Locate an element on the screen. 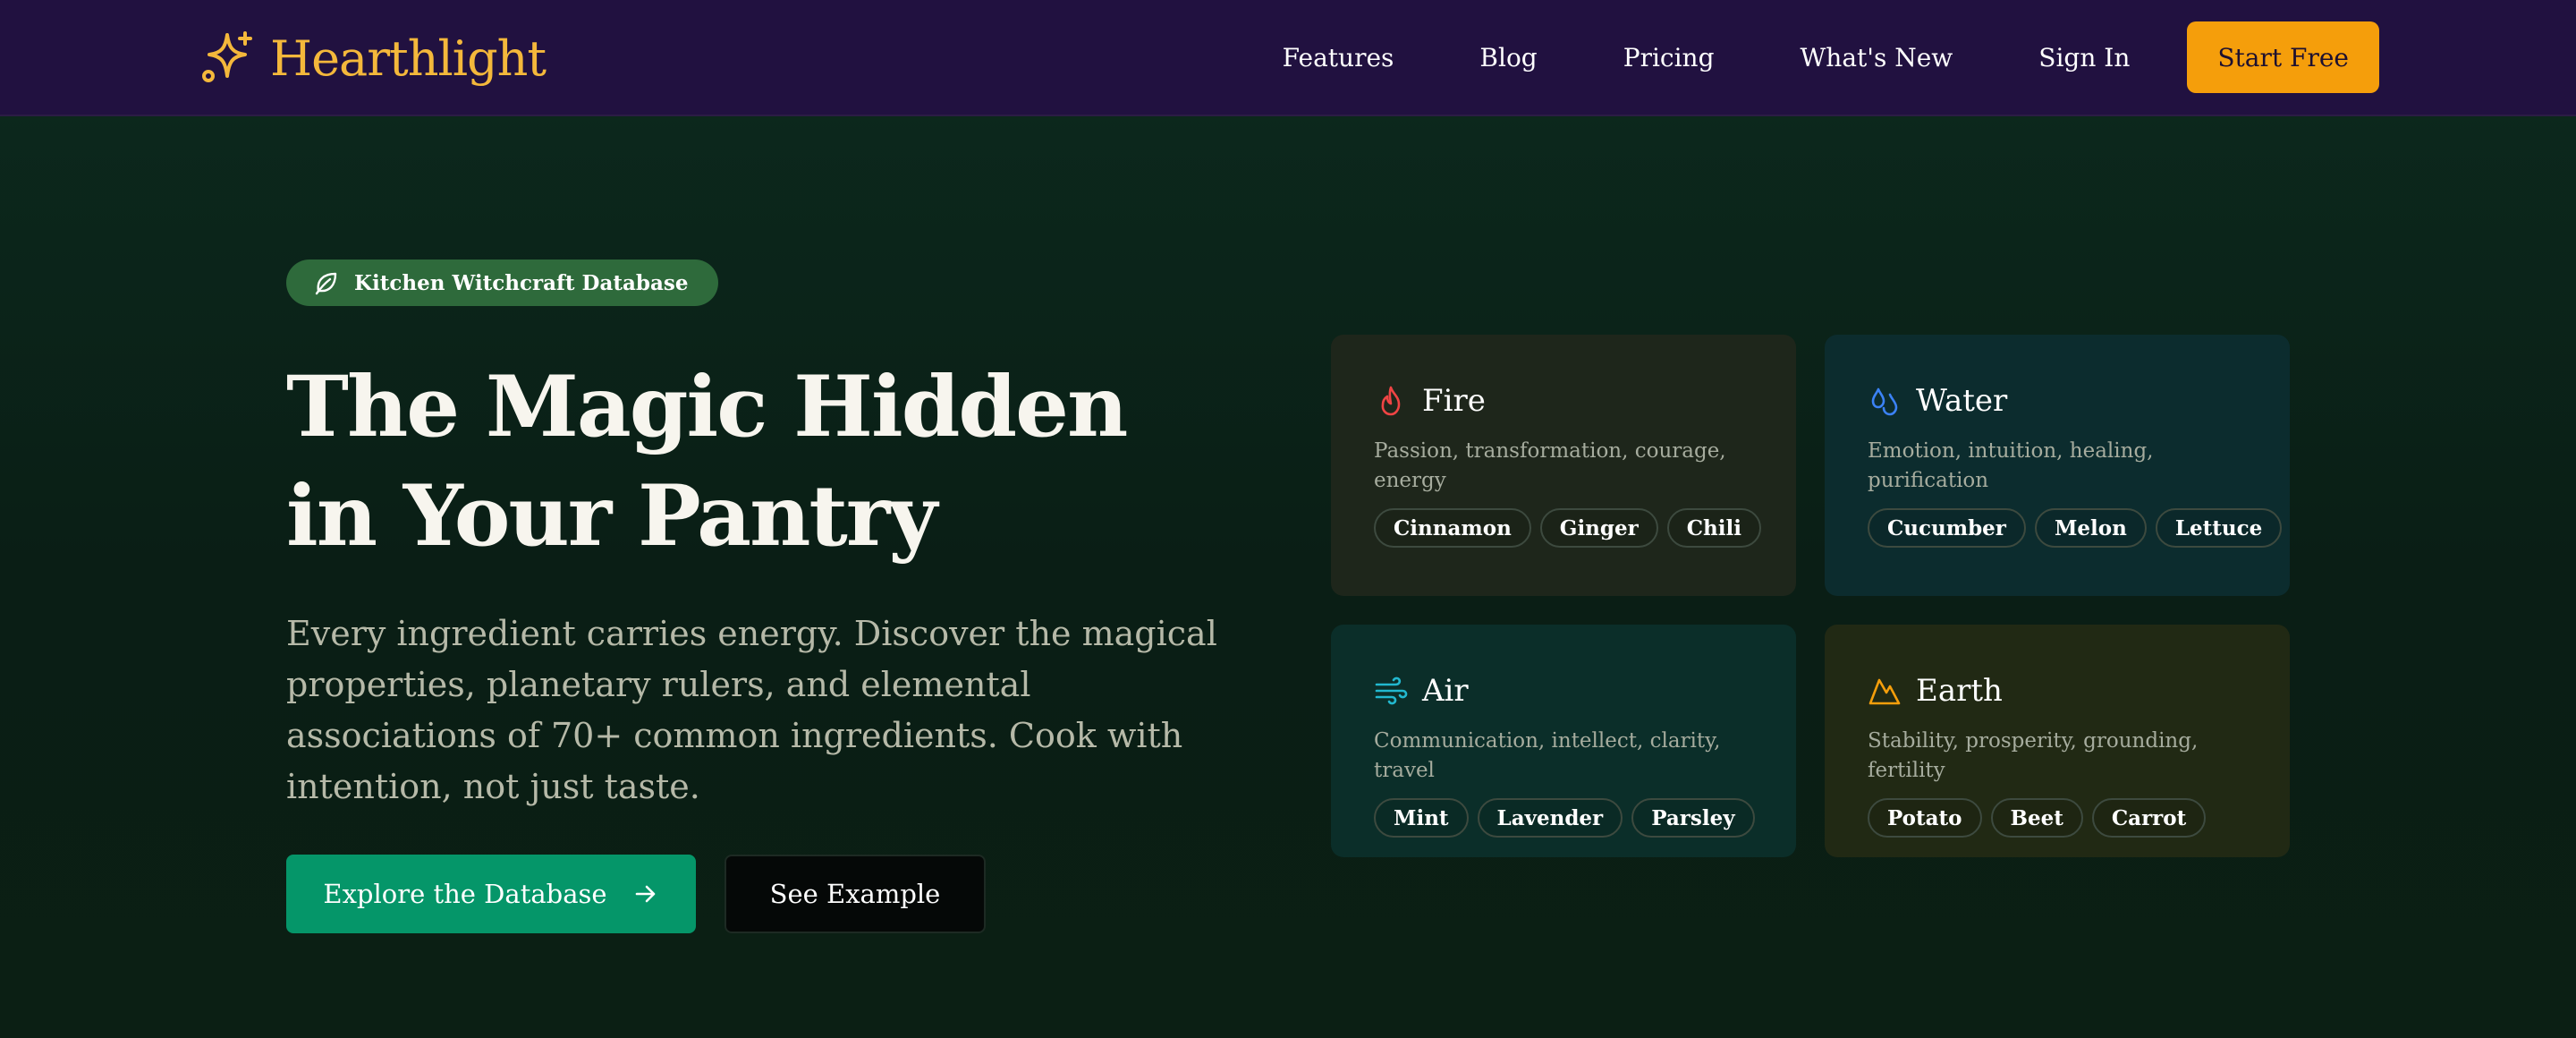 The height and width of the screenshot is (1038, 2576). wind-icon is located at coordinates (1391, 690).